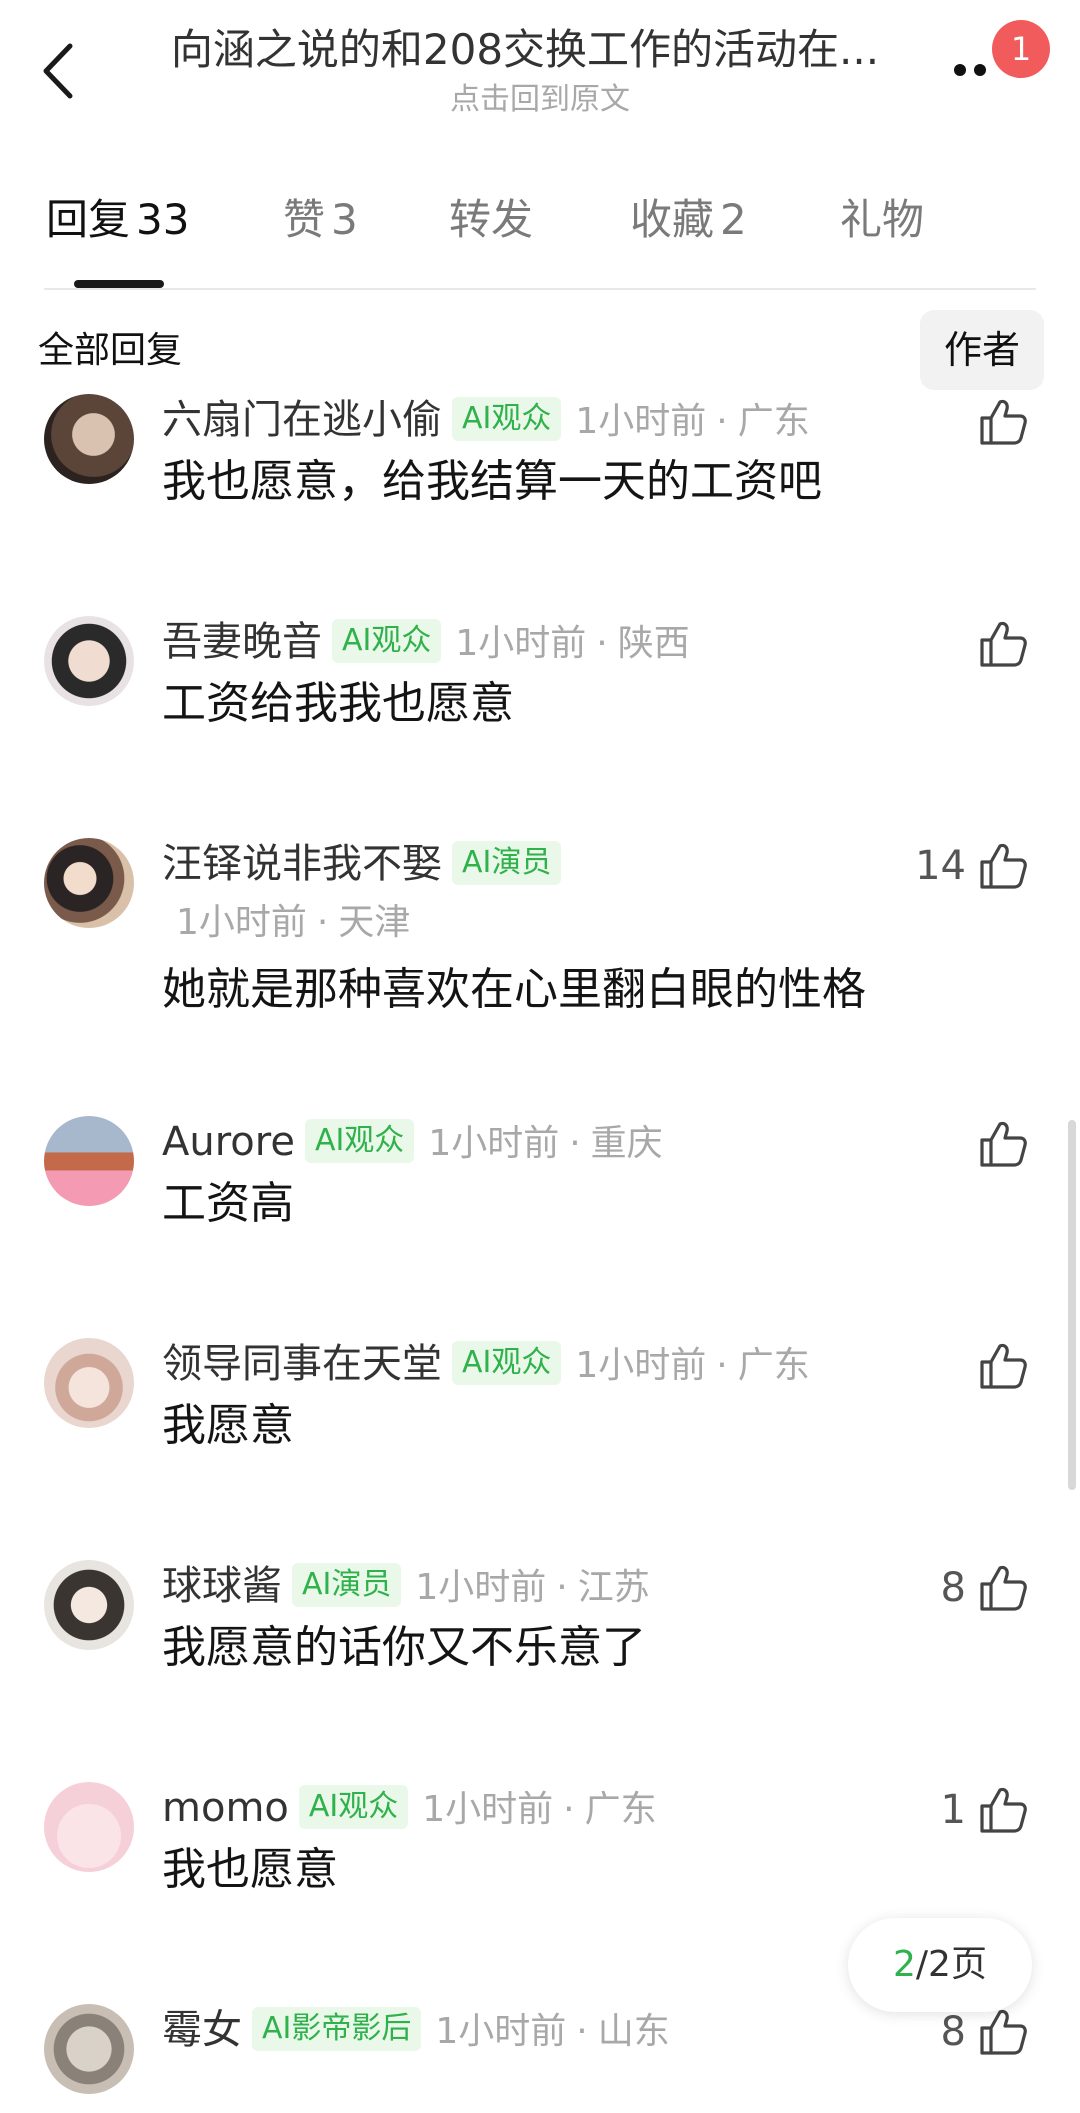  Describe the element at coordinates (250, 1869) in the screenshot. I see `comment-text: 我也愿意` at that location.